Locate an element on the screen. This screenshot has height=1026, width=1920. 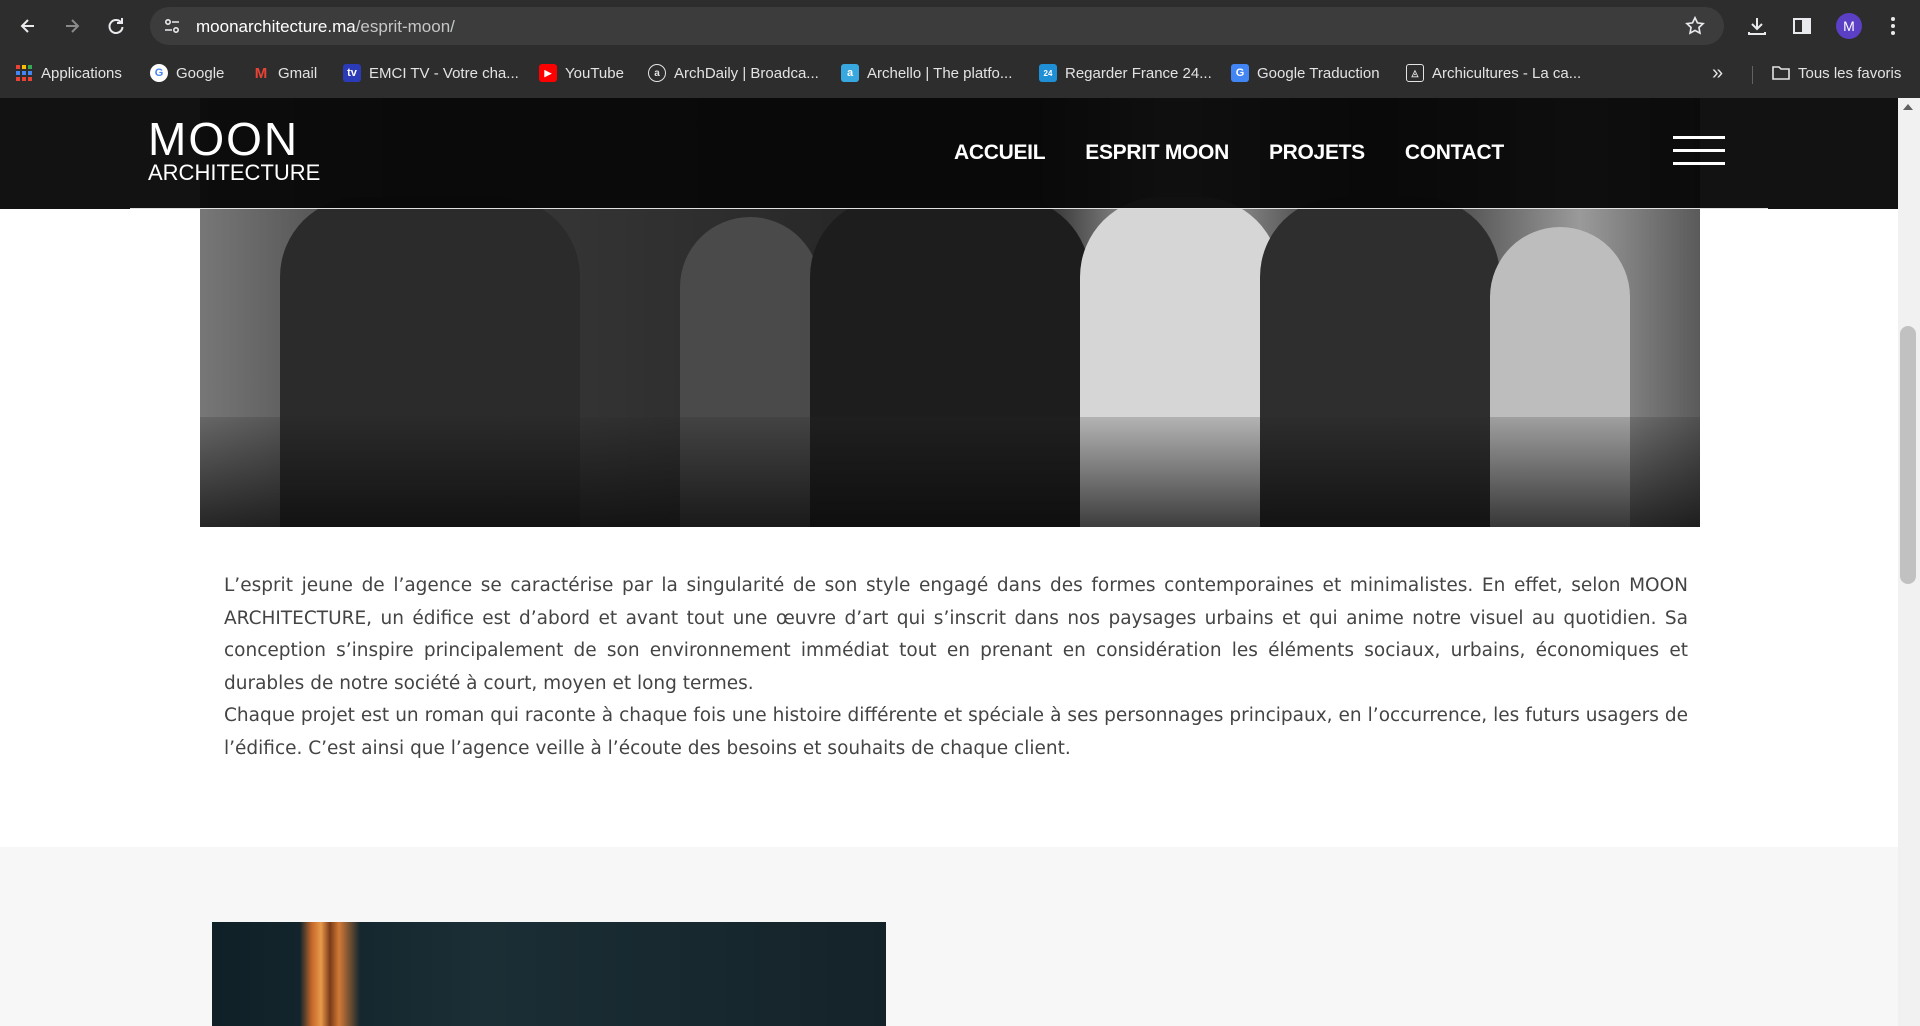
all-bookmarks-folder: Tous les favoris is located at coordinates (1836, 73).